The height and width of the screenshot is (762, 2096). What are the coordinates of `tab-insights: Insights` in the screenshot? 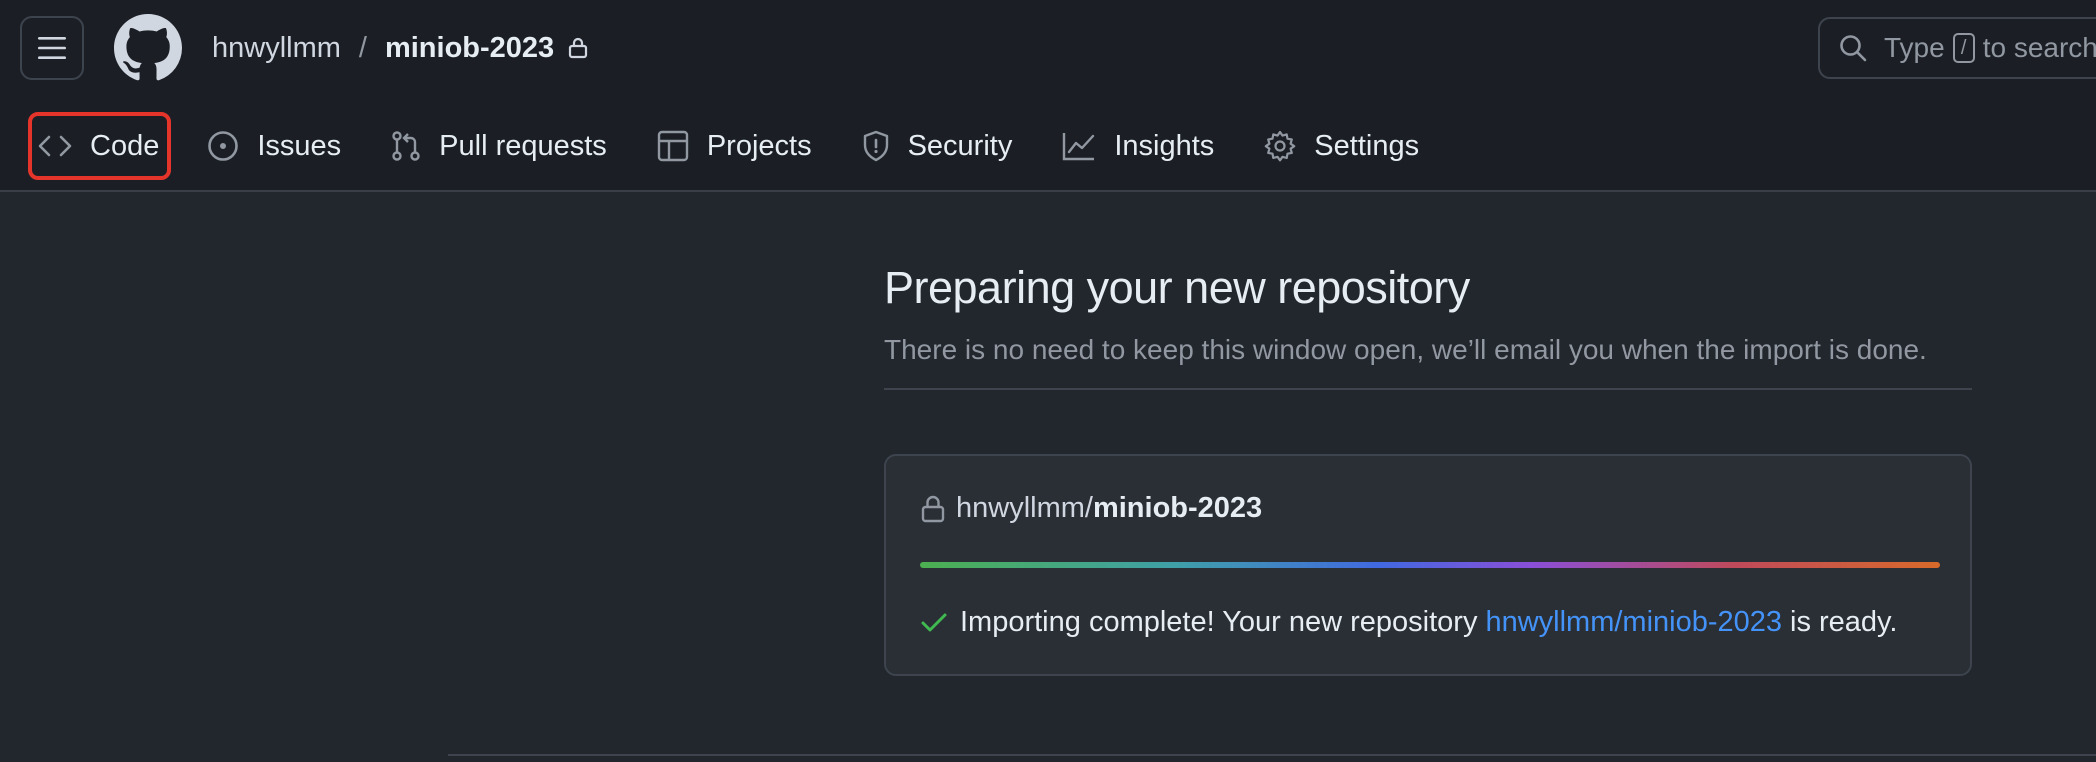 It's located at (1138, 146).